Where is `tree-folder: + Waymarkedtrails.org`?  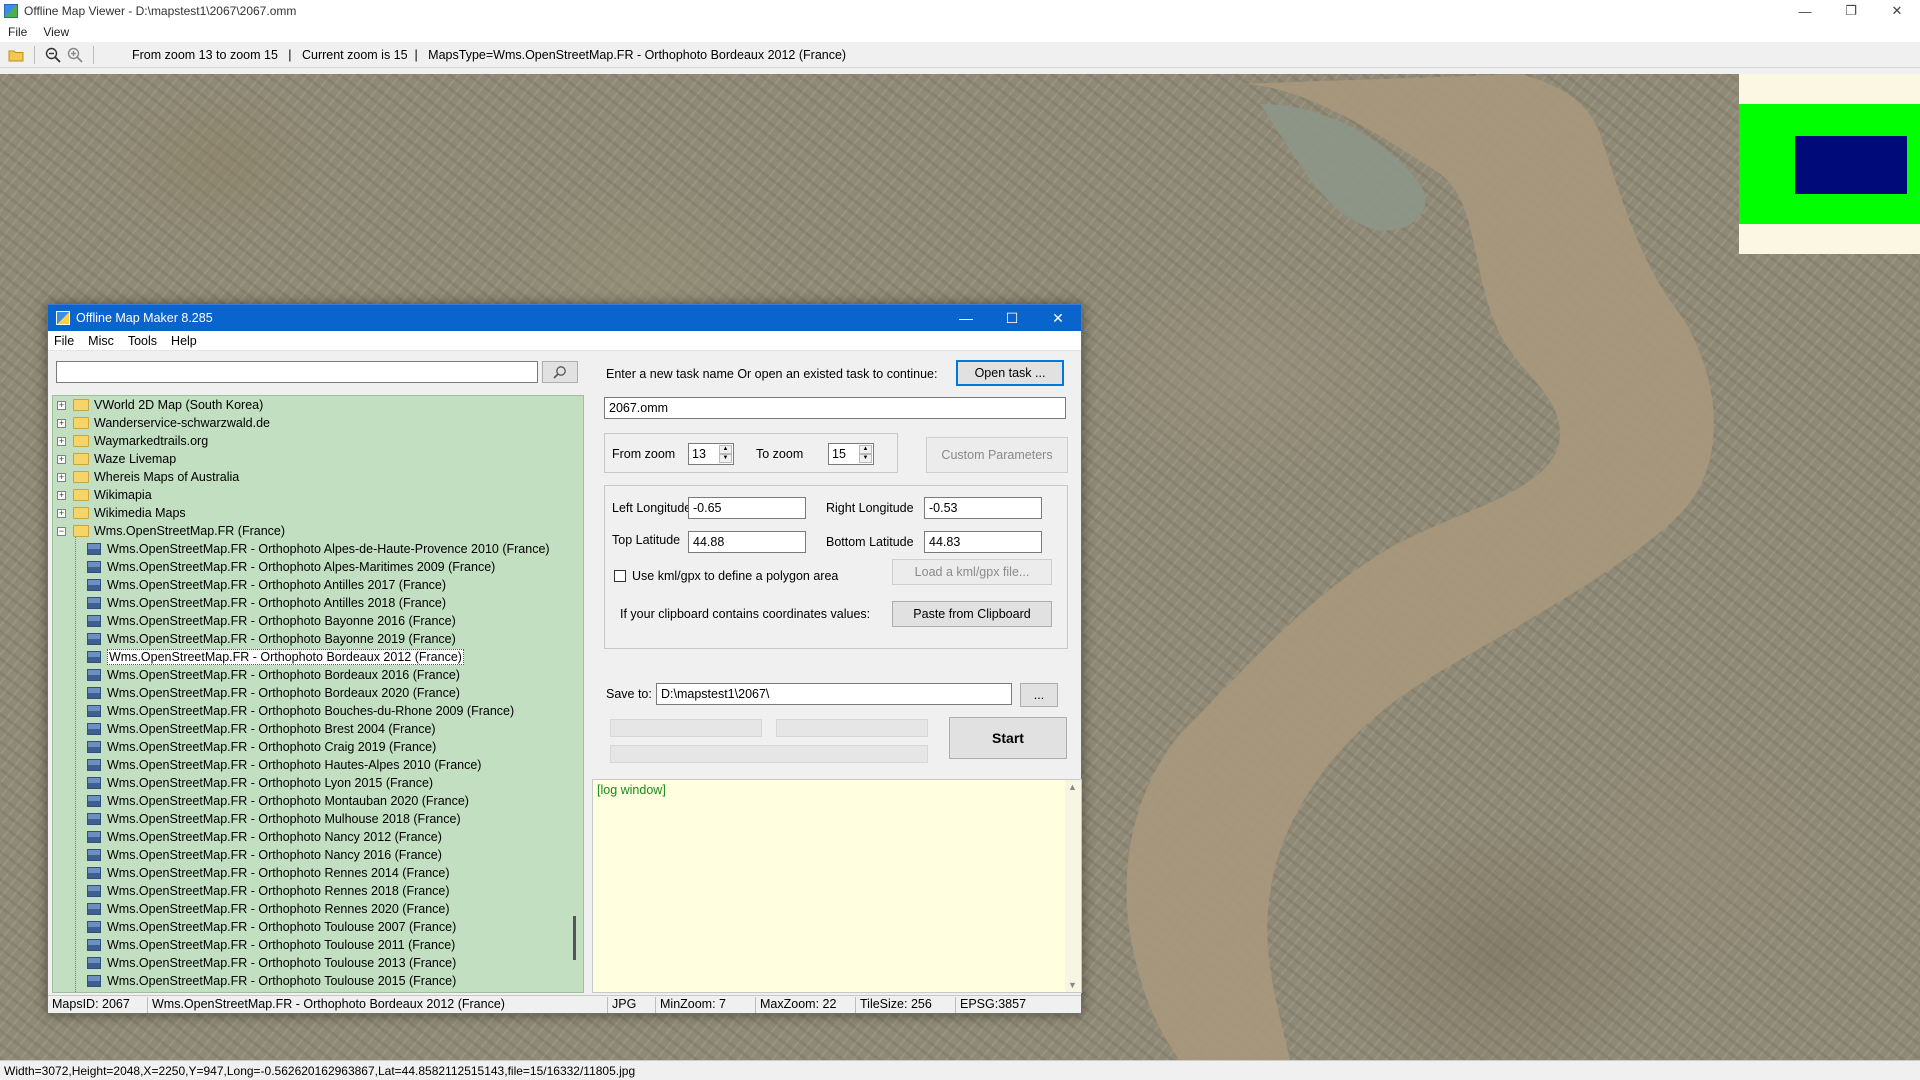
tree-folder: + Waymarkedtrails.org is located at coordinates (130, 441).